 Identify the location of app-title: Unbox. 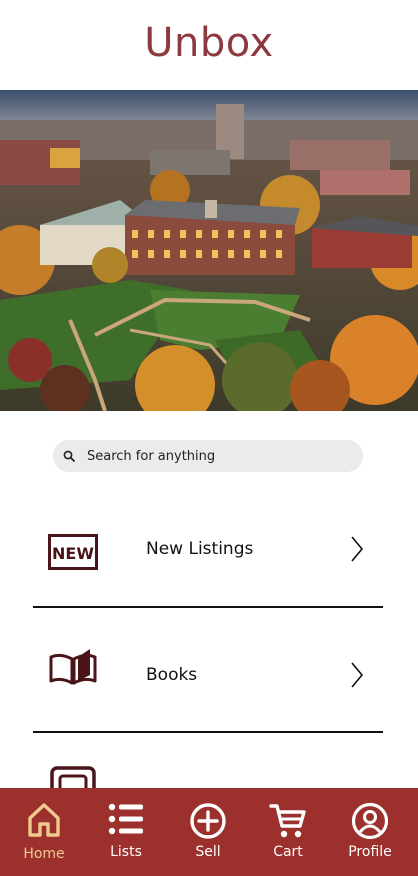
(209, 43).